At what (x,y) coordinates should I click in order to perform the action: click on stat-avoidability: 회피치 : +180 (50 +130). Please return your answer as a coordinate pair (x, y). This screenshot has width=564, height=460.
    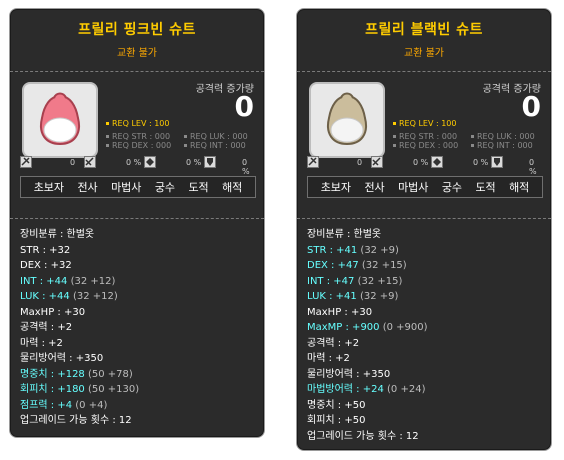
    Looking at the image, I should click on (80, 389).